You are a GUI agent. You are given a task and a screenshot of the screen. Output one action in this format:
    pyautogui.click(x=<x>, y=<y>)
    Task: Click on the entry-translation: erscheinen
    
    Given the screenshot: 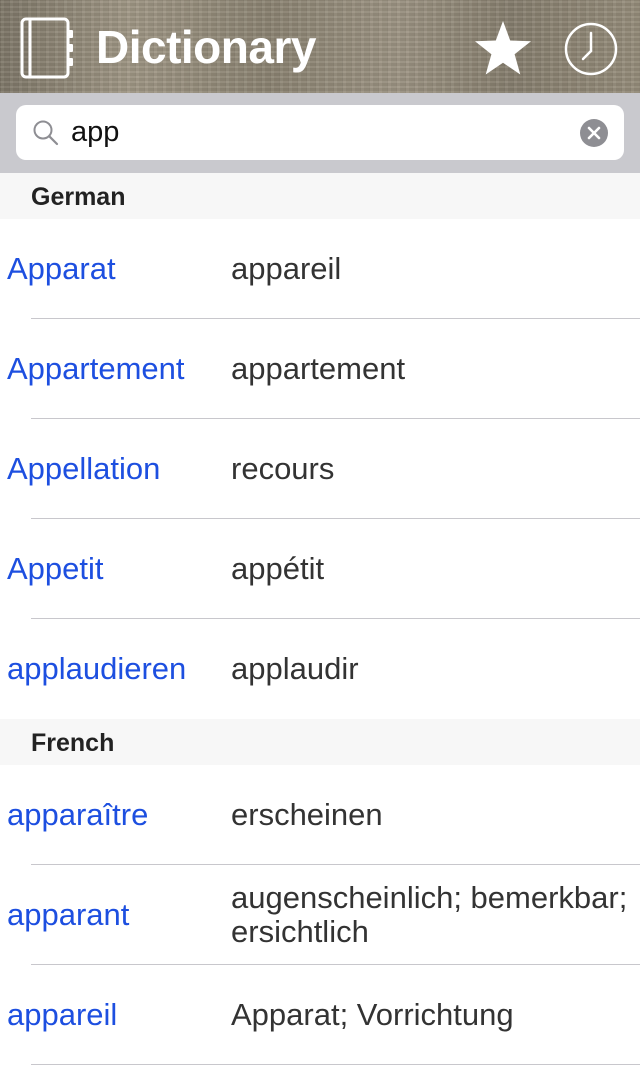 What is the action you would take?
    pyautogui.click(x=307, y=814)
    